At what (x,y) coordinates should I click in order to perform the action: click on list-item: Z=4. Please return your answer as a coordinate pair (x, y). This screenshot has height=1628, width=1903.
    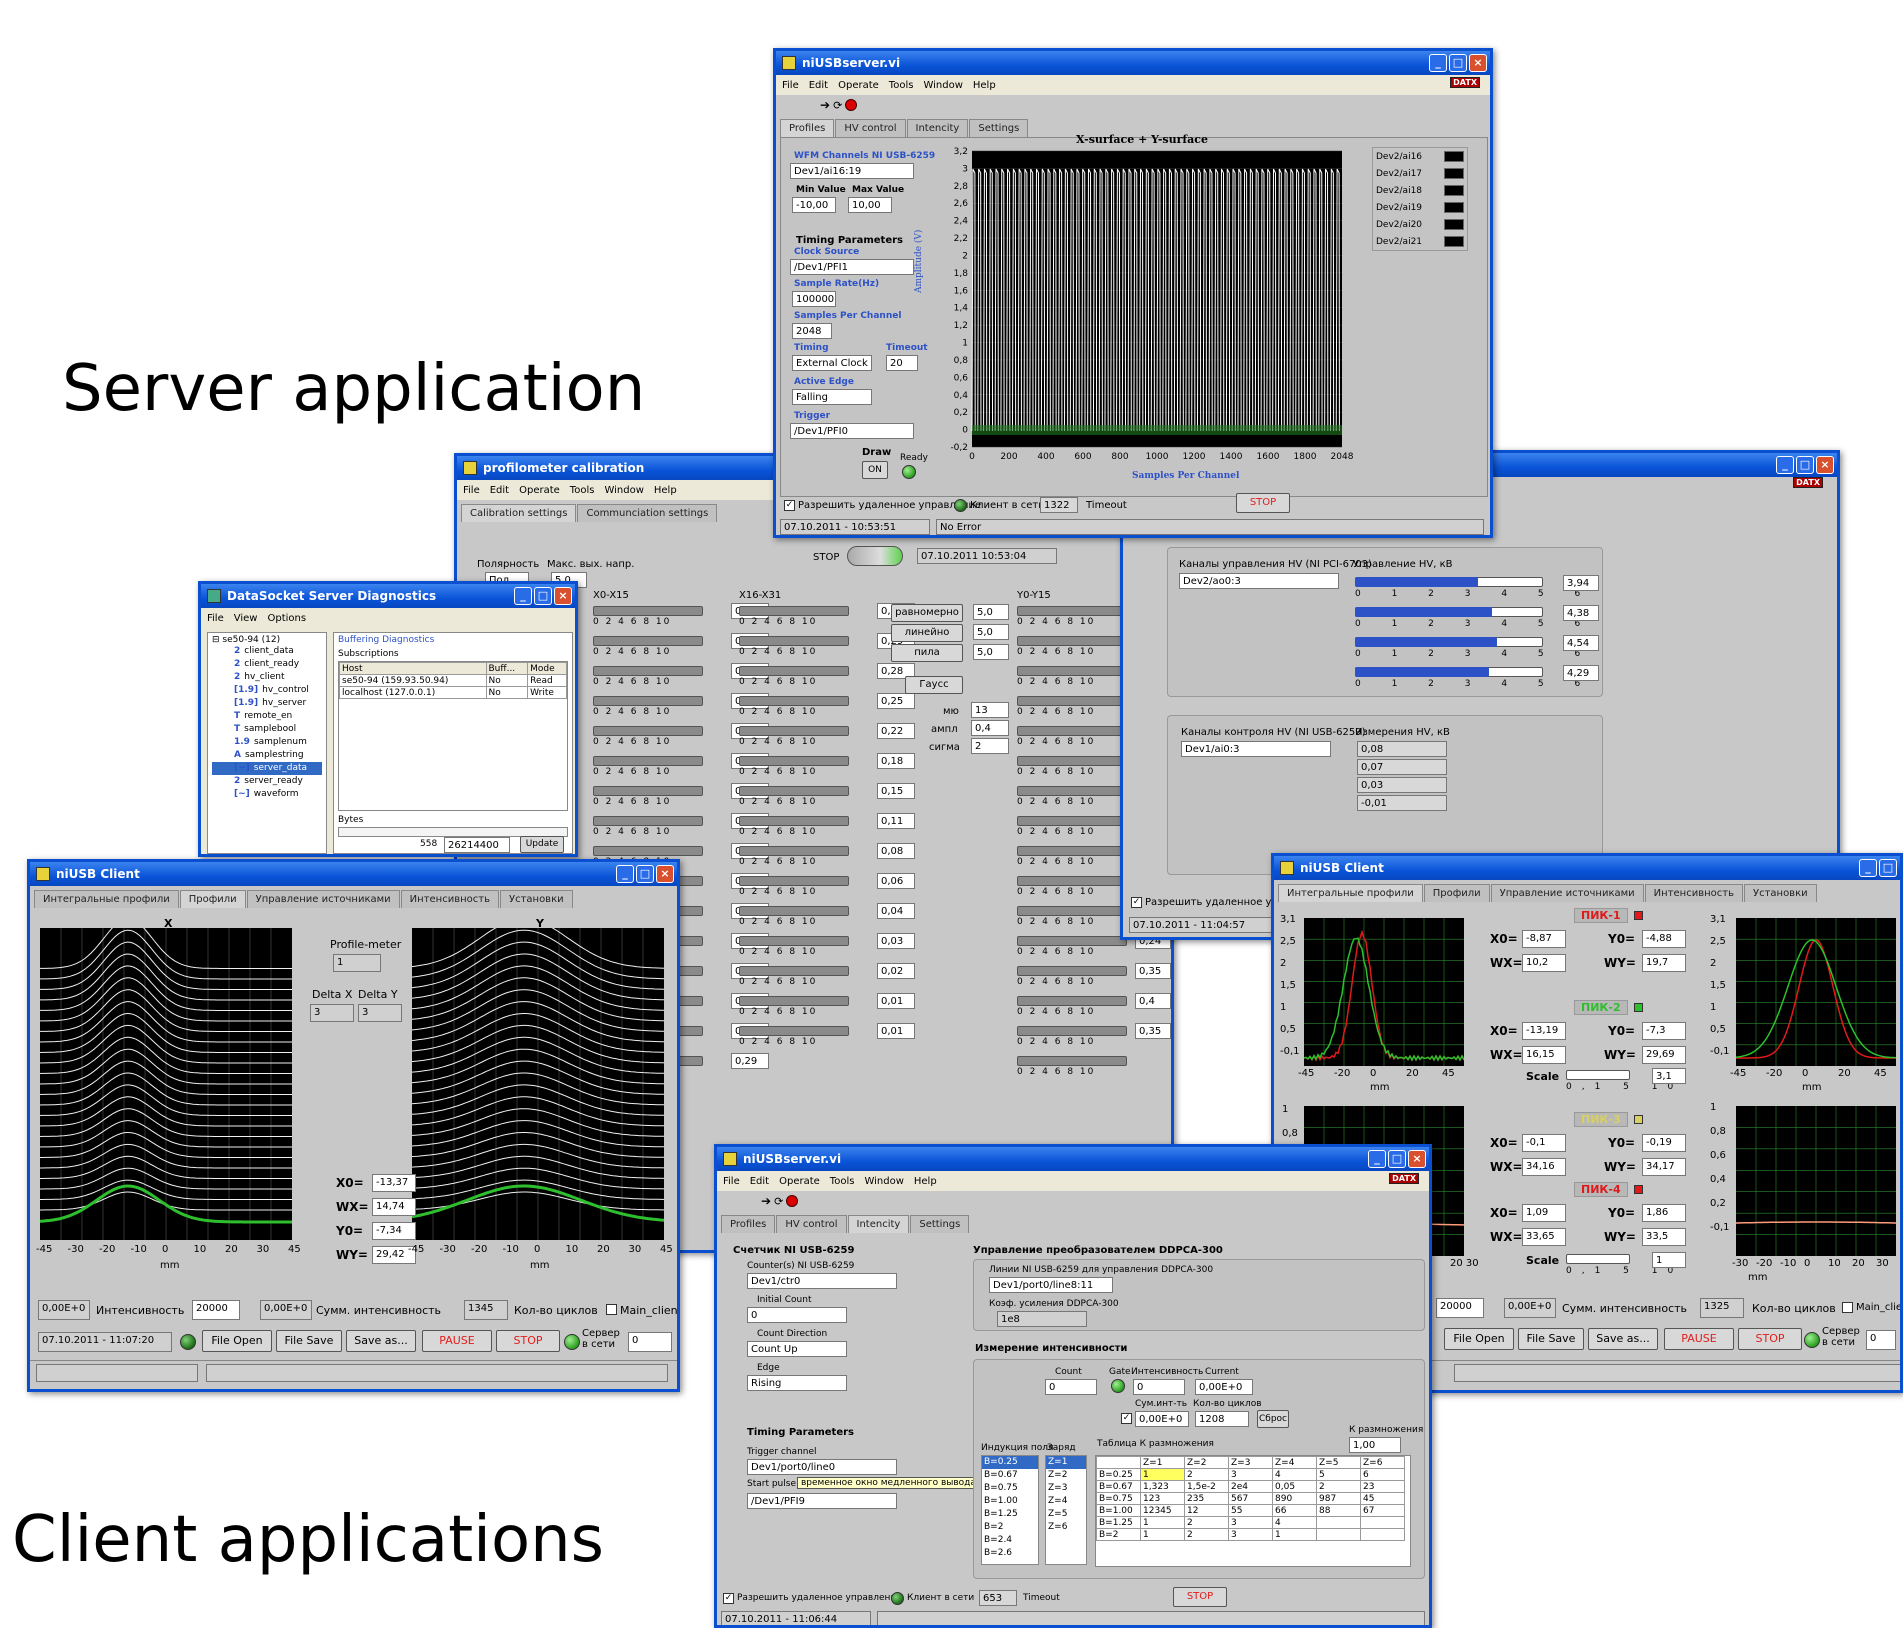
    Looking at the image, I should click on (1066, 1501).